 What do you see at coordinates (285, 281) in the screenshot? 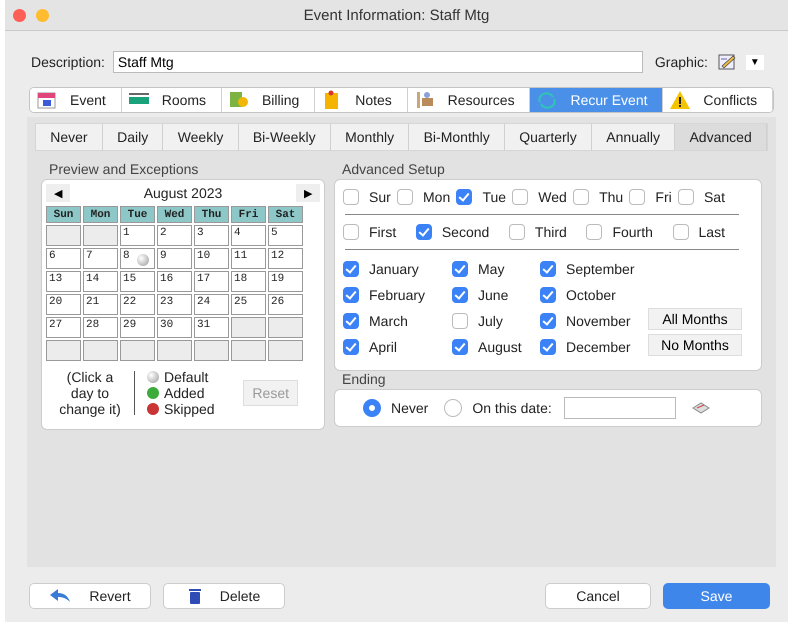
I see `day-cell: 19` at bounding box center [285, 281].